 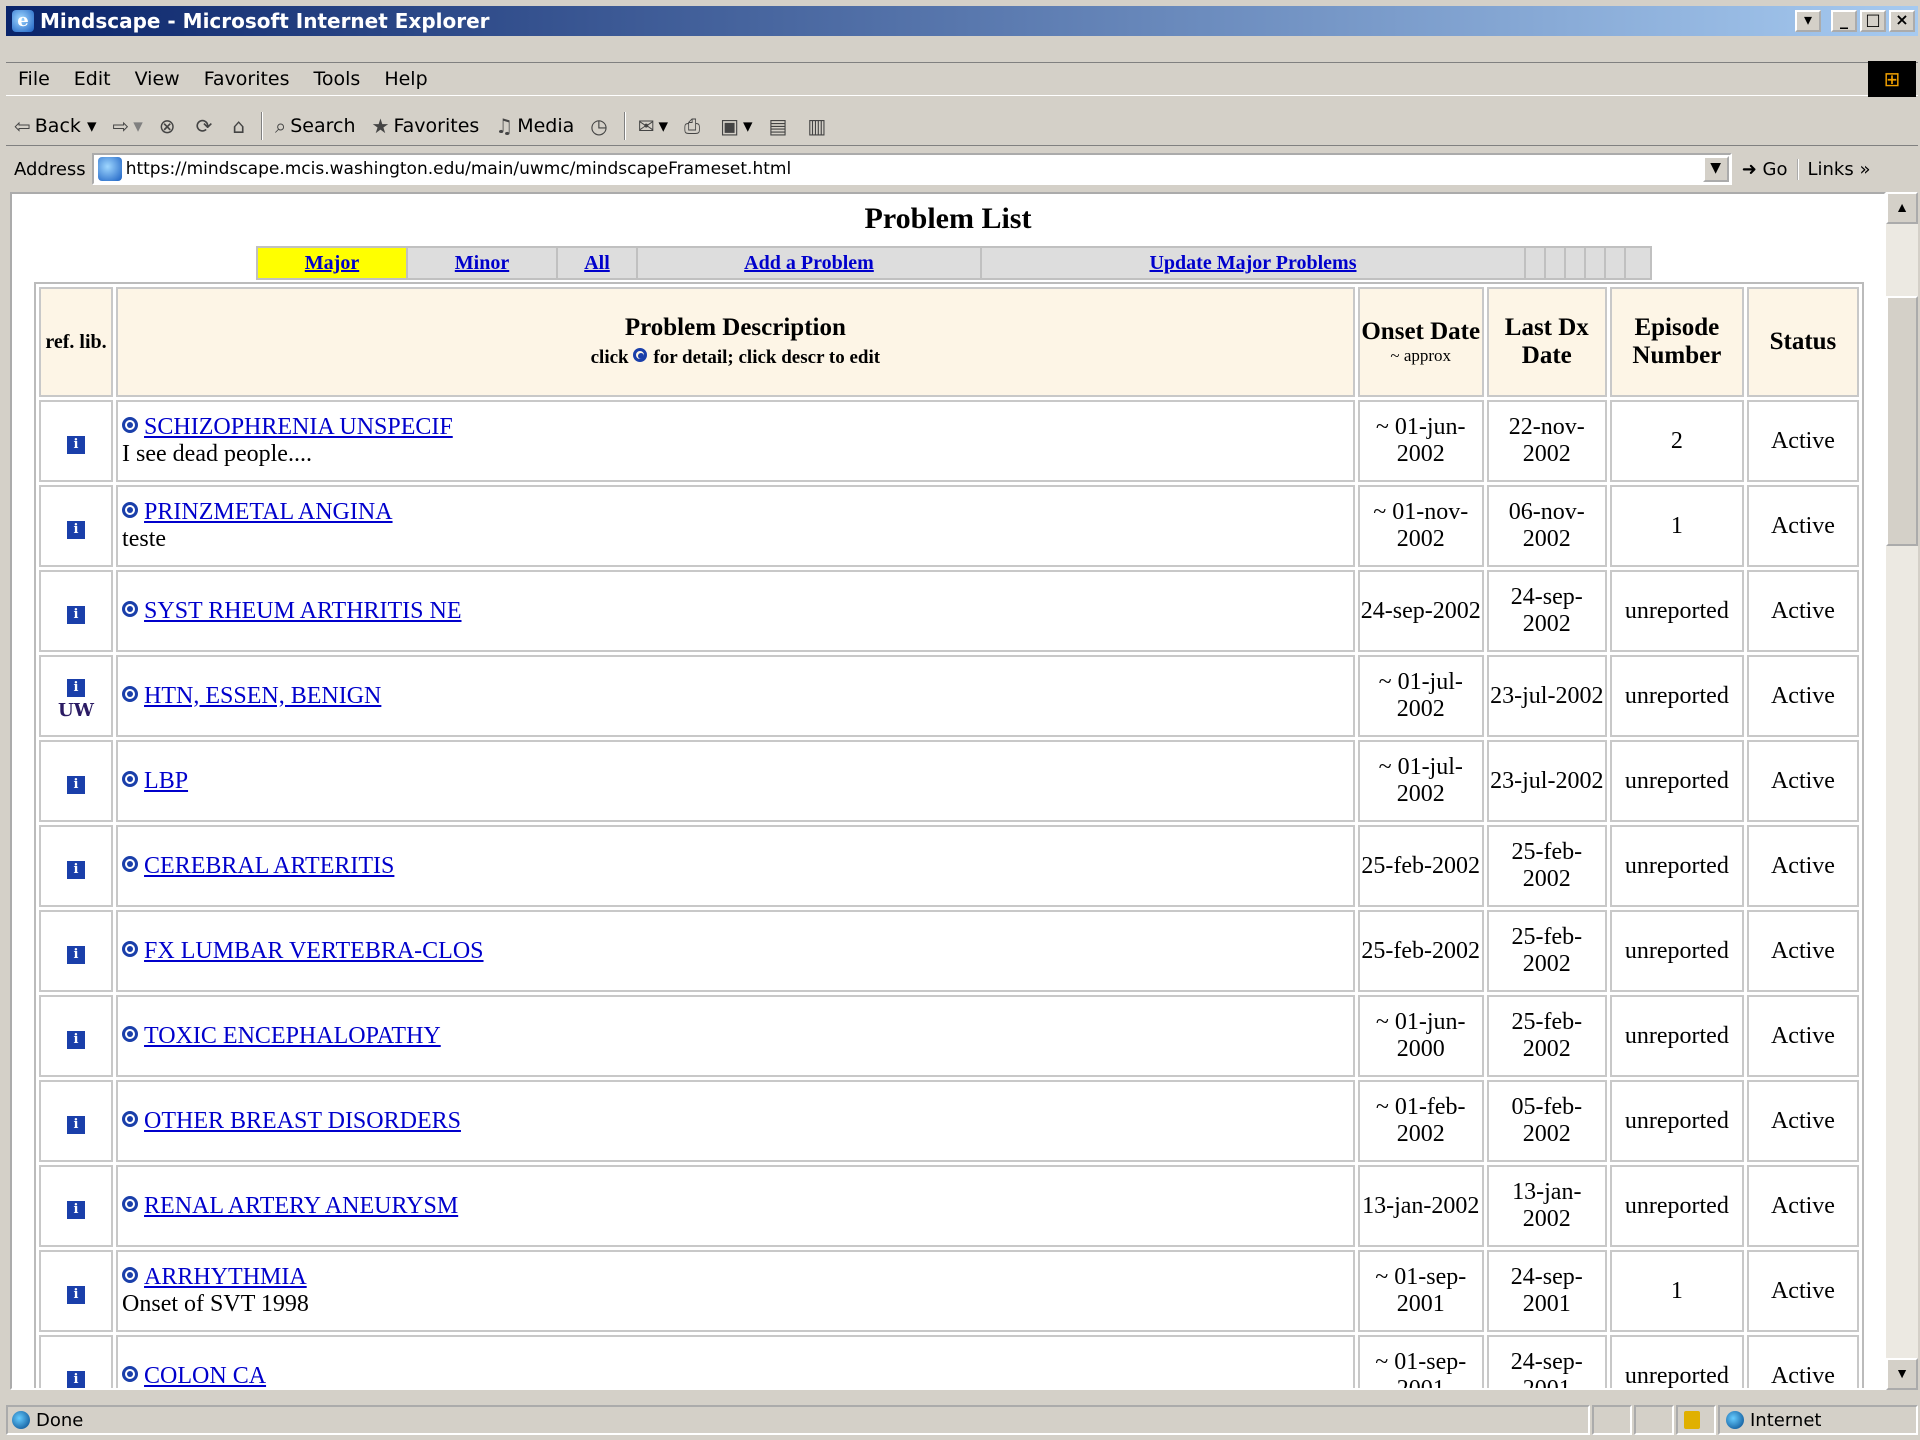 What do you see at coordinates (694, 126) in the screenshot?
I see `print-button: ⎙` at bounding box center [694, 126].